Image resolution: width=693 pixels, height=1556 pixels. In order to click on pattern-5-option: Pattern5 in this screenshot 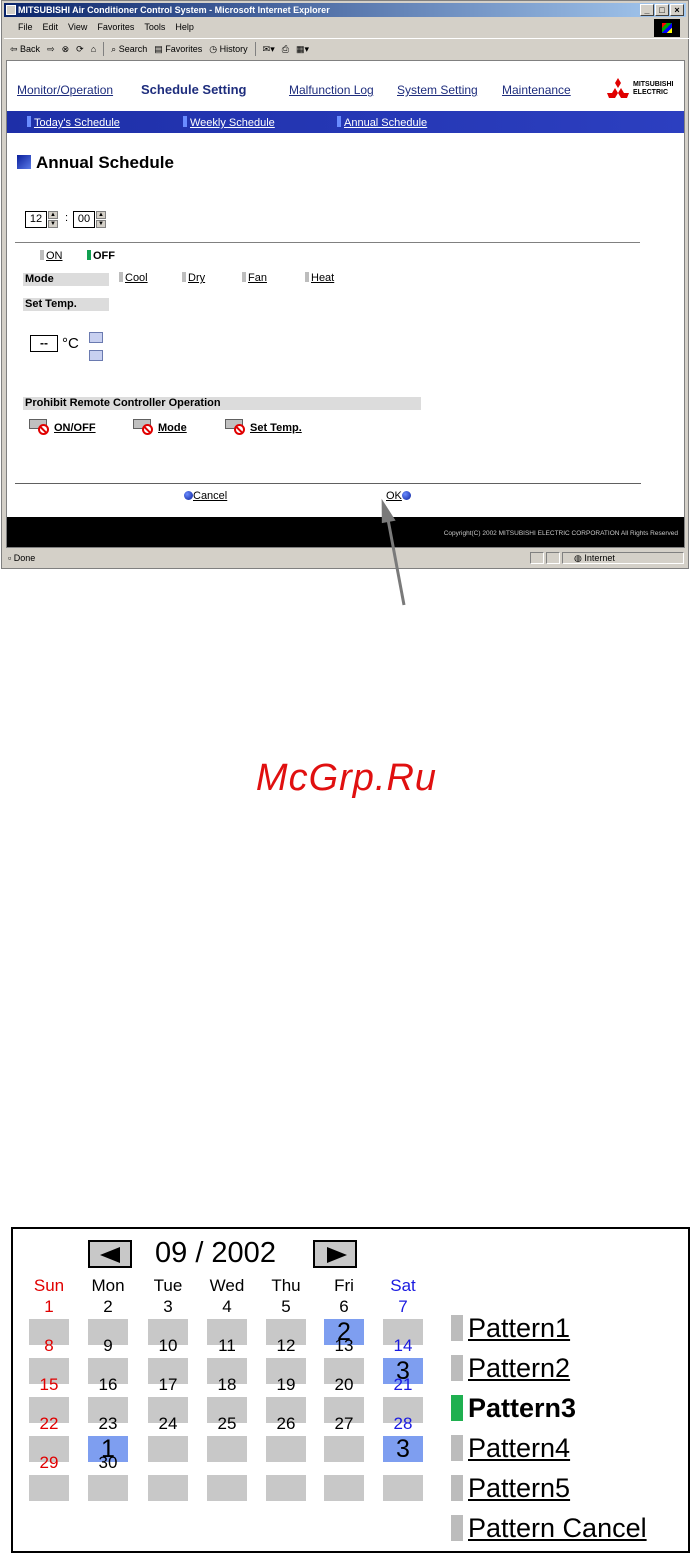, I will do `click(510, 1488)`.